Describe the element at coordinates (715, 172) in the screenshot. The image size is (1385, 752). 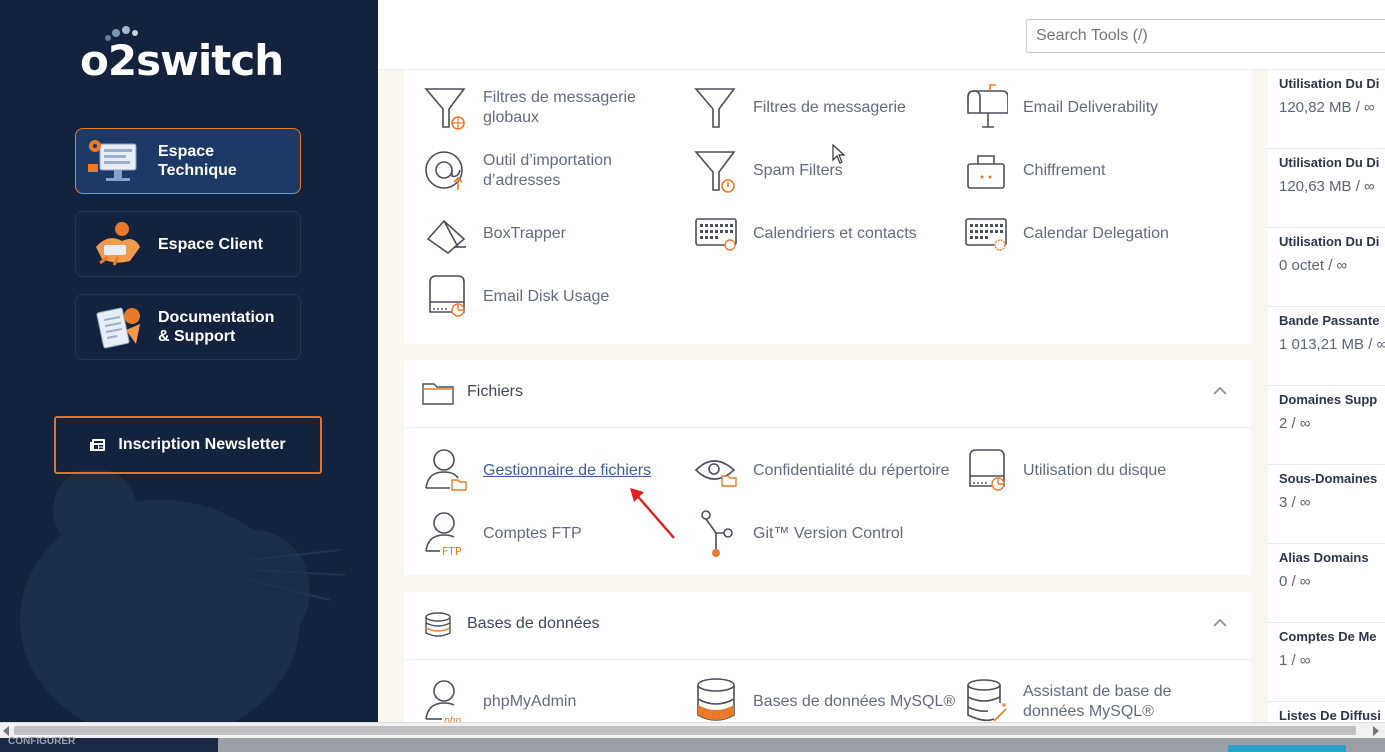
I see `funnel-clock-icon` at that location.